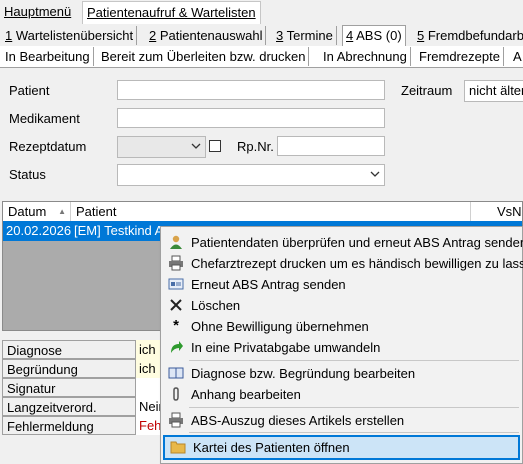  Describe the element at coordinates (96, 211) in the screenshot. I see `column-label: Patient` at that location.